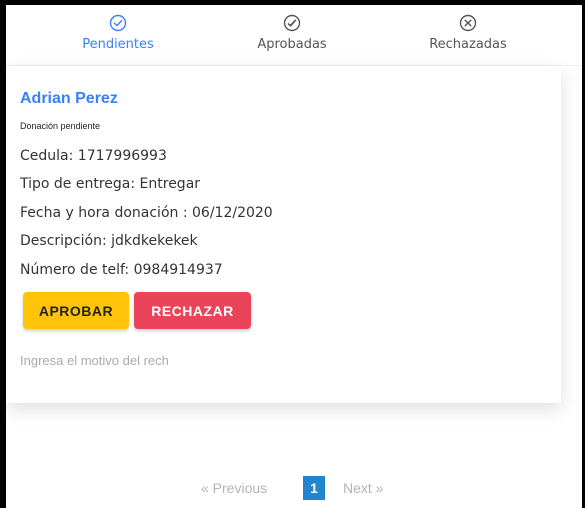  What do you see at coordinates (110, 184) in the screenshot?
I see `delivery-type-field: Tipo de entrega: Entregar` at bounding box center [110, 184].